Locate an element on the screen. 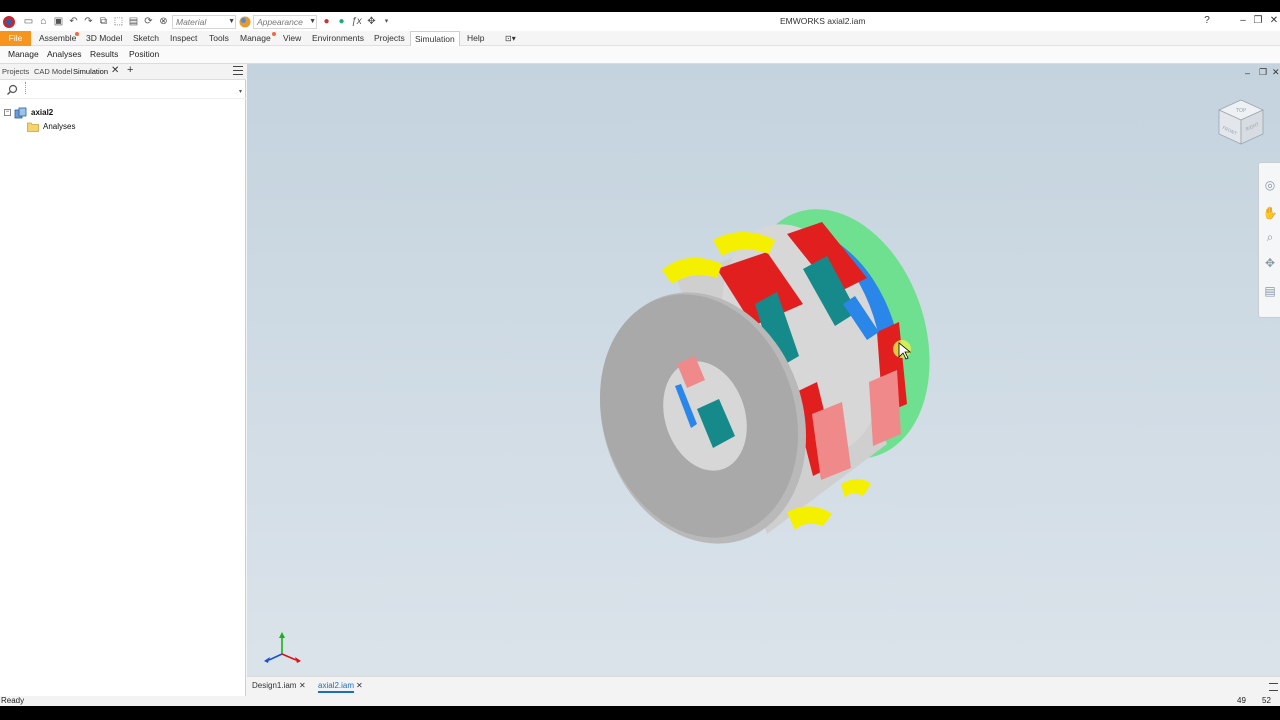  formula-icon: ƒx is located at coordinates (356, 21).